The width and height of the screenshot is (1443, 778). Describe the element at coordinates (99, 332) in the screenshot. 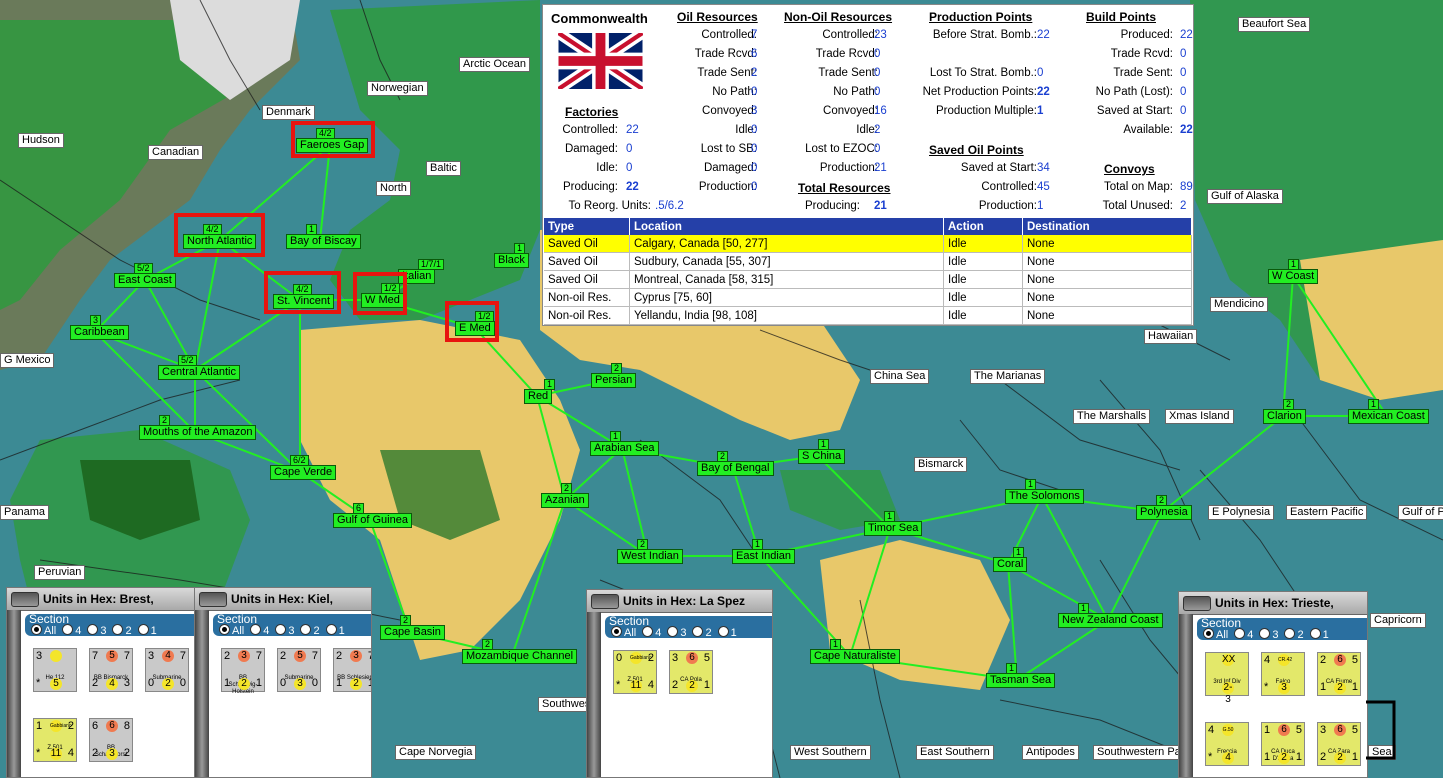

I see `convoy-box-caribbean: Caribbean` at that location.